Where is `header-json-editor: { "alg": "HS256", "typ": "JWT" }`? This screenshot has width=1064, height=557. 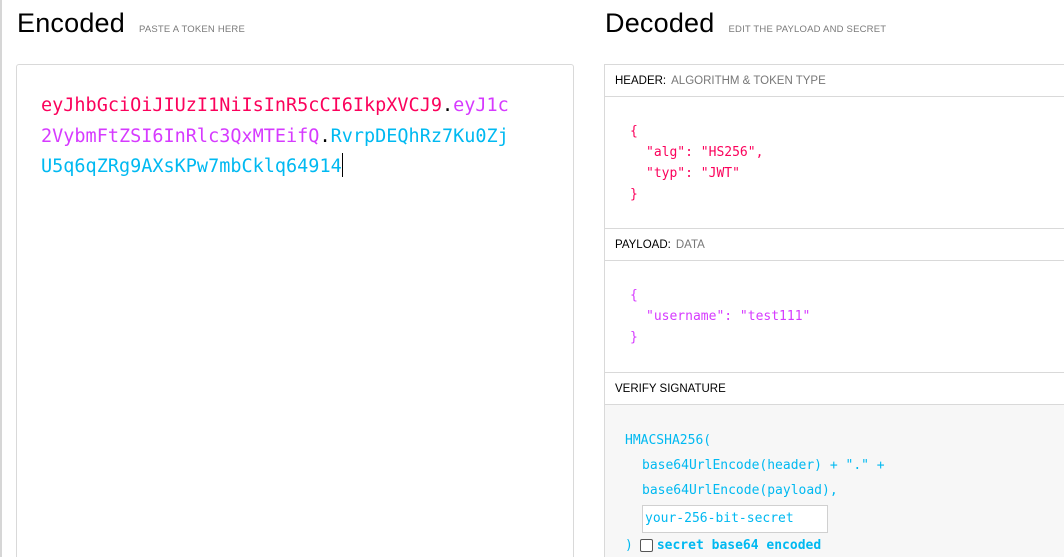 header-json-editor: { "alg": "HS256", "typ": "JWT" } is located at coordinates (834, 163).